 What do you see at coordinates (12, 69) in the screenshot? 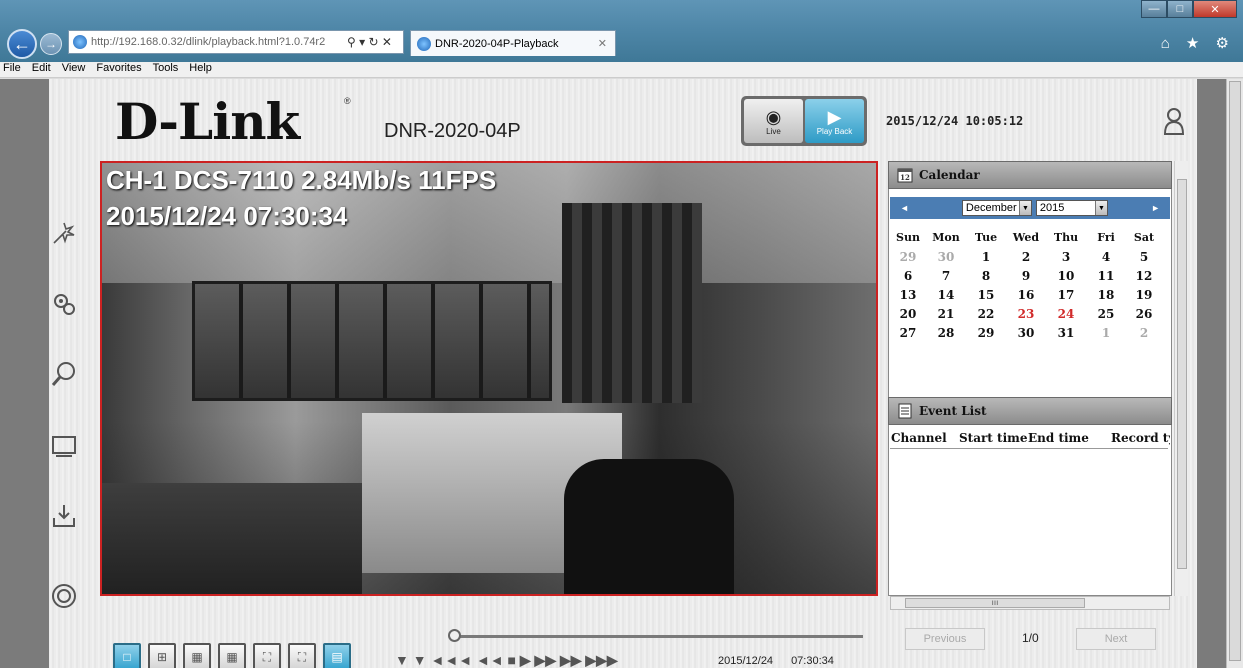
I see `menu-file: File` at bounding box center [12, 69].